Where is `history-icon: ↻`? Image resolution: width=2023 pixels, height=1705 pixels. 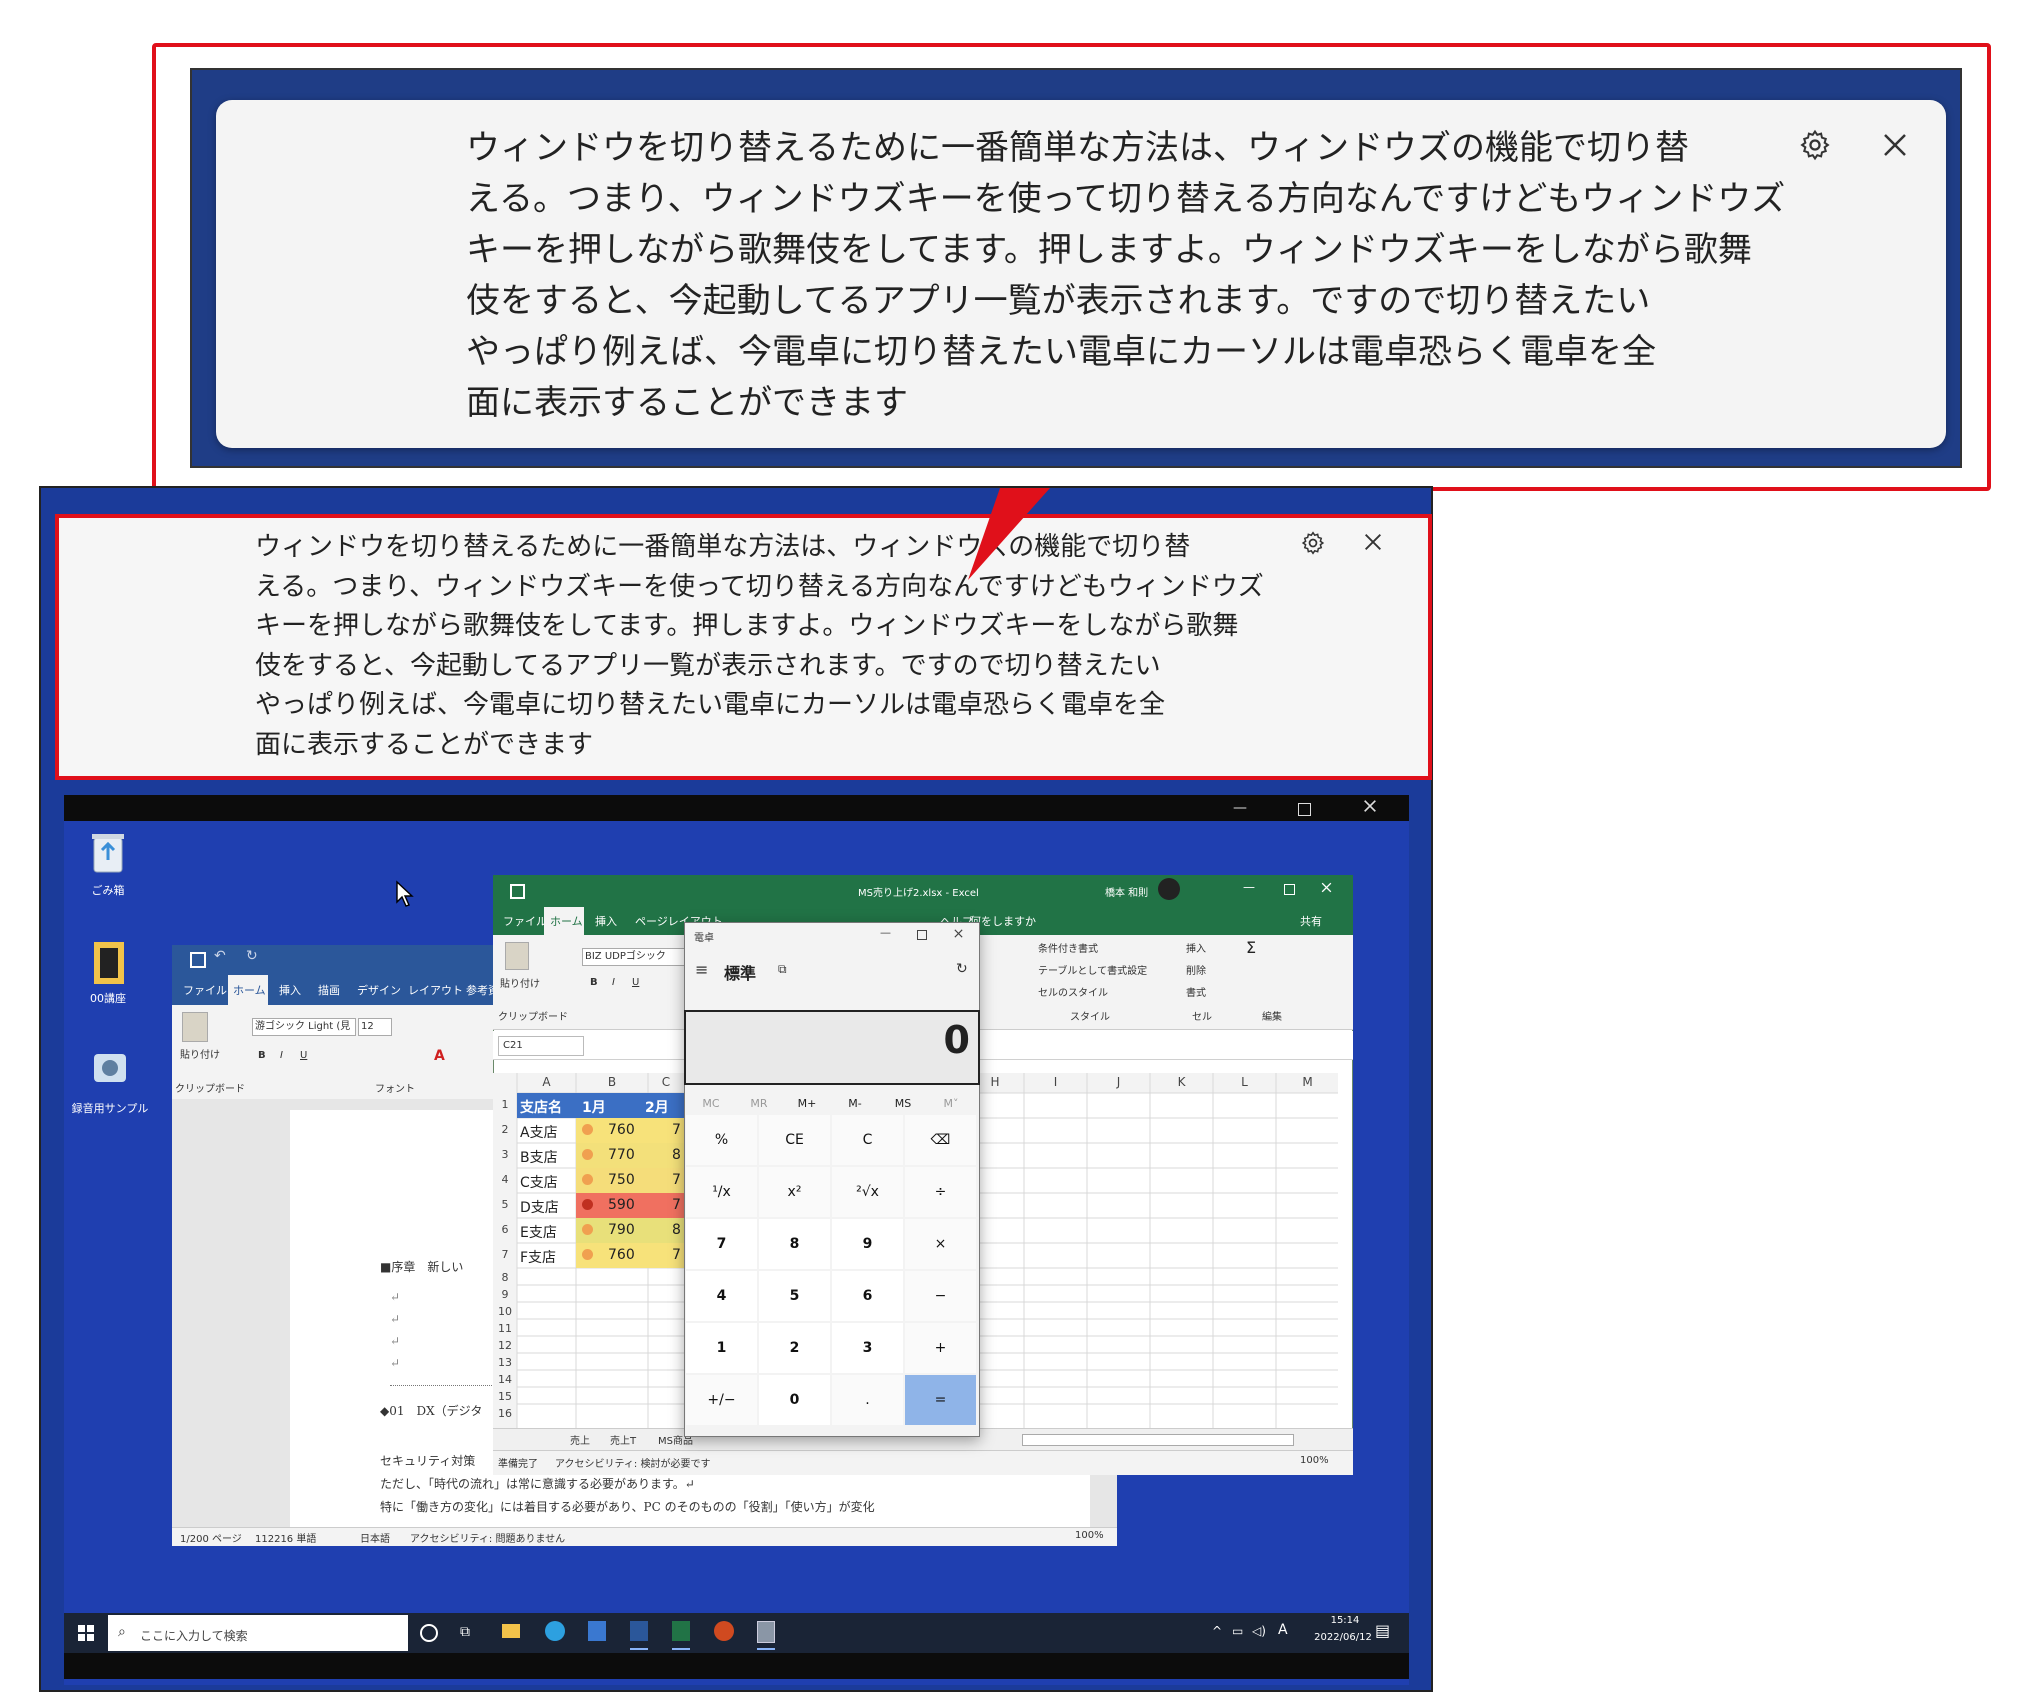 history-icon: ↻ is located at coordinates (962, 969).